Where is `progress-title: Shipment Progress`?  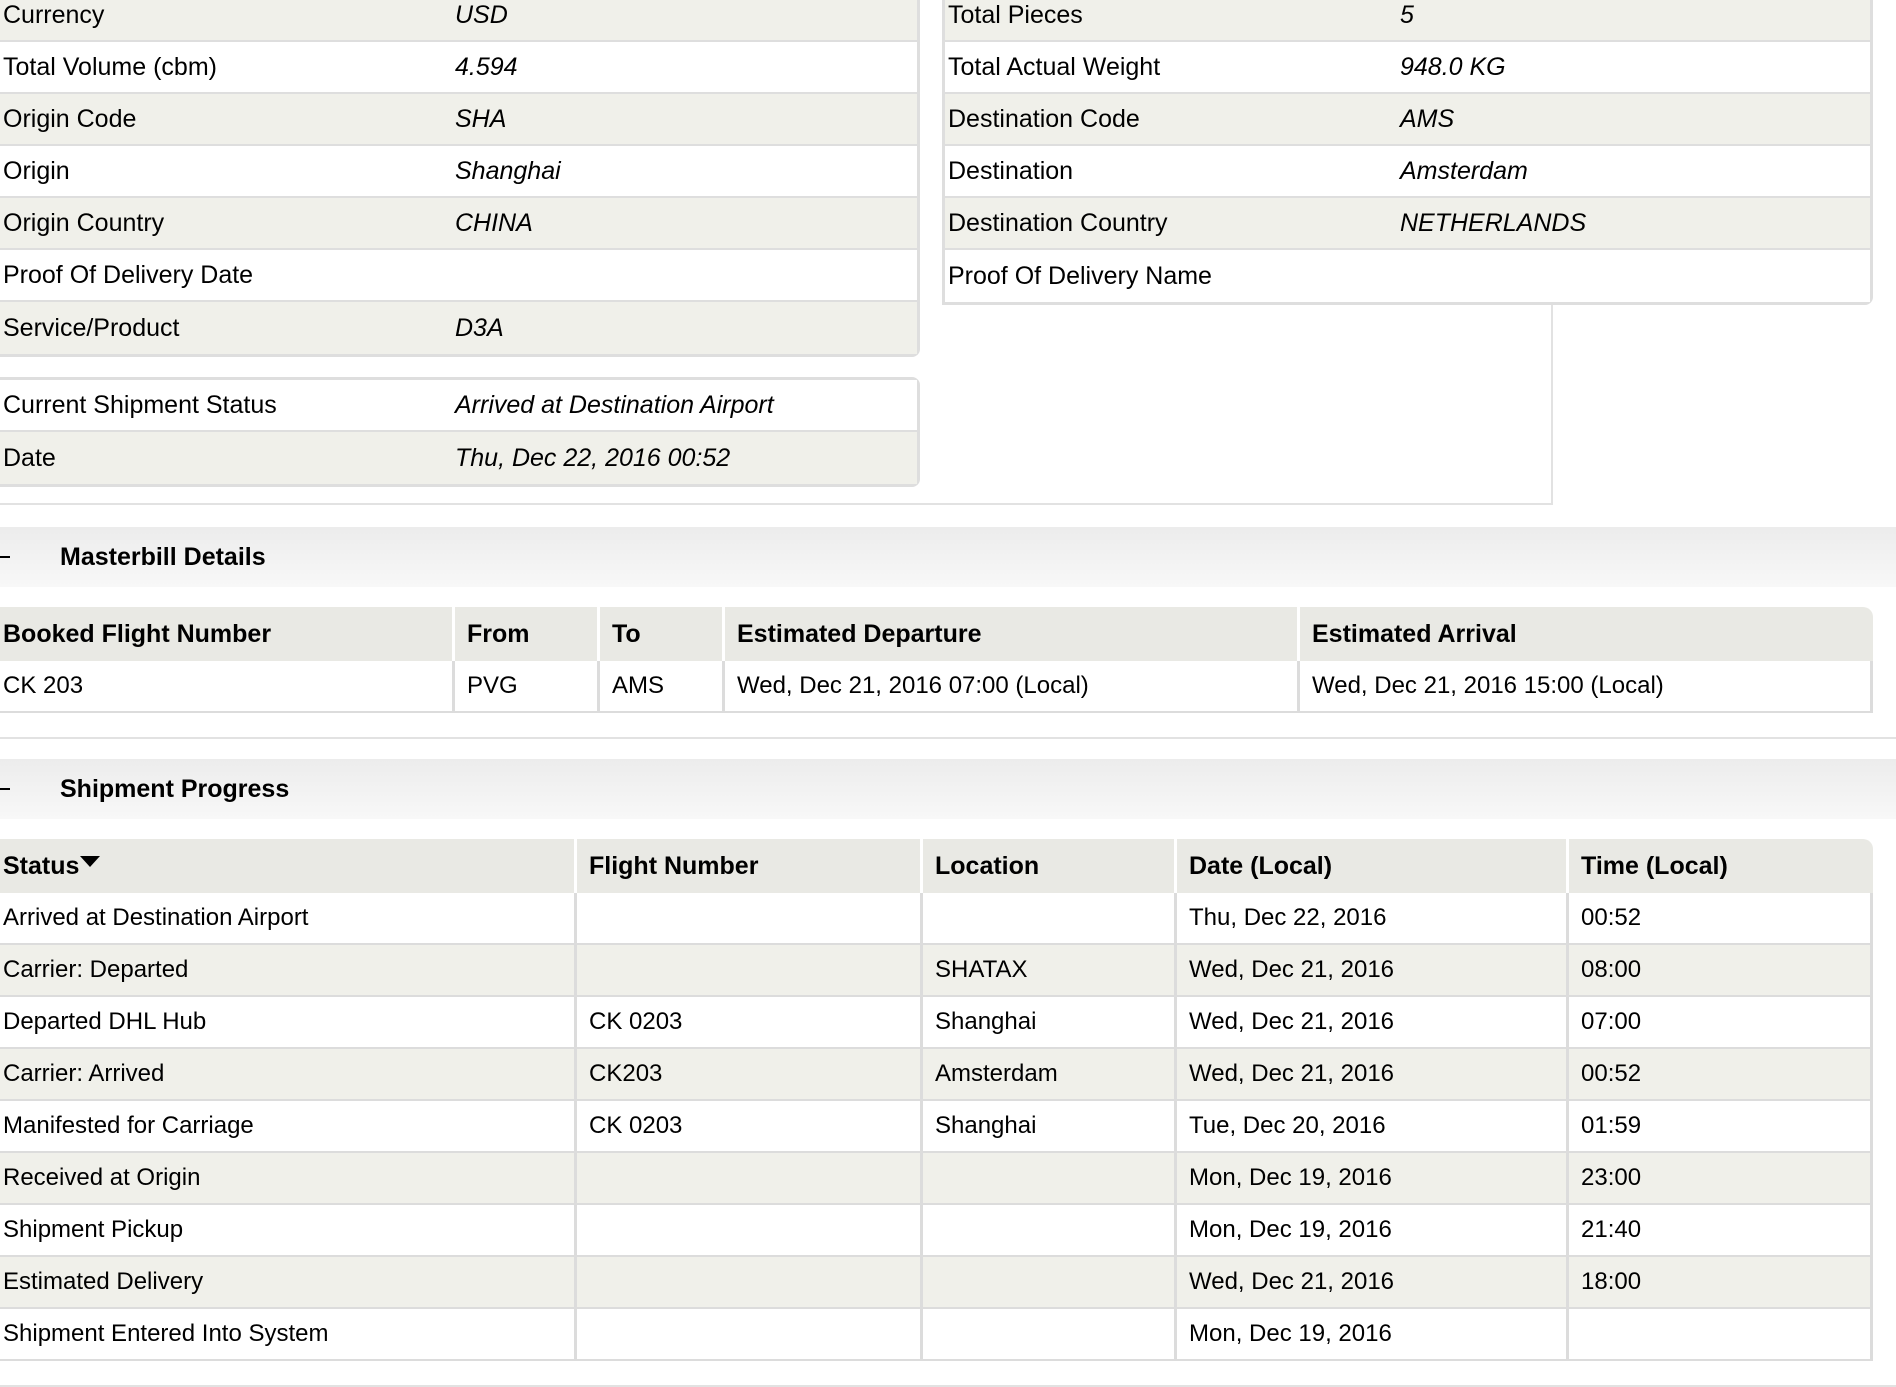 progress-title: Shipment Progress is located at coordinates (175, 788).